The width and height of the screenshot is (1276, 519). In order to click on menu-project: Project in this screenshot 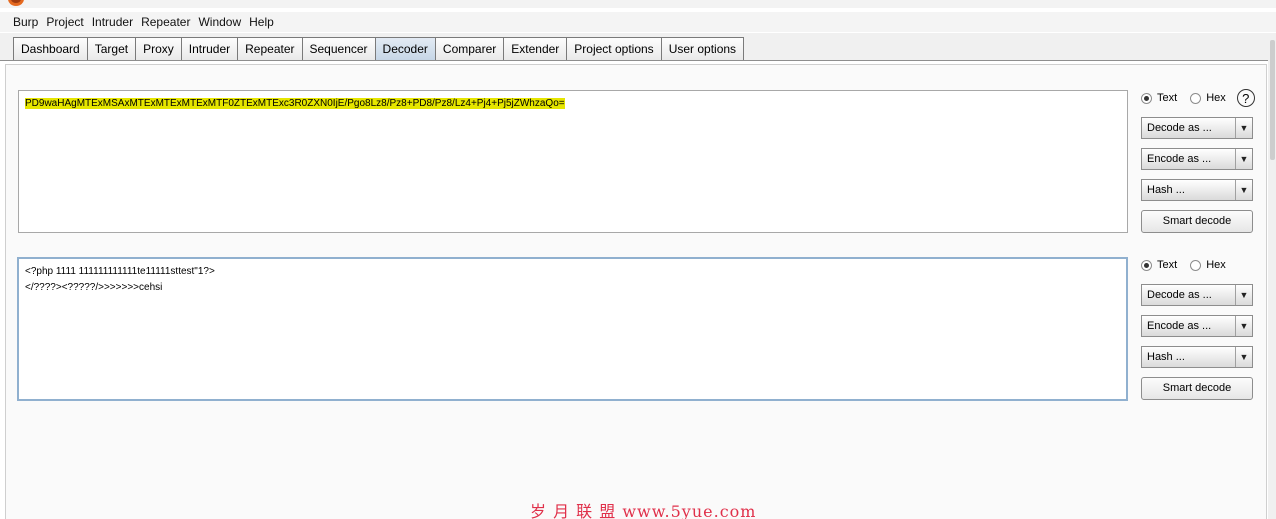, I will do `click(64, 22)`.